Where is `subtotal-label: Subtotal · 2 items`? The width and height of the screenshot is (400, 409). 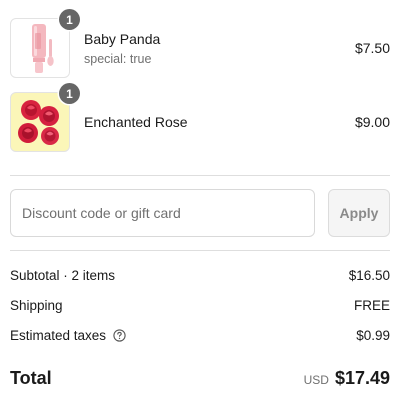 subtotal-label: Subtotal · 2 items is located at coordinates (63, 275).